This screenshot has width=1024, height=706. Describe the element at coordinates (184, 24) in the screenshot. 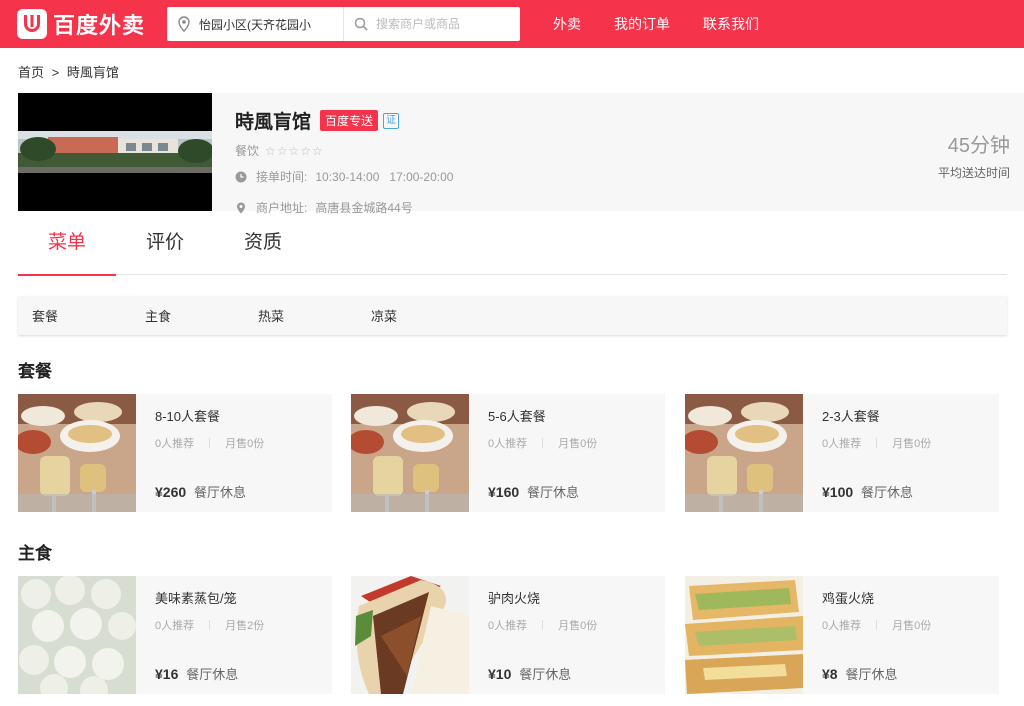

I see `location-pin-icon` at that location.